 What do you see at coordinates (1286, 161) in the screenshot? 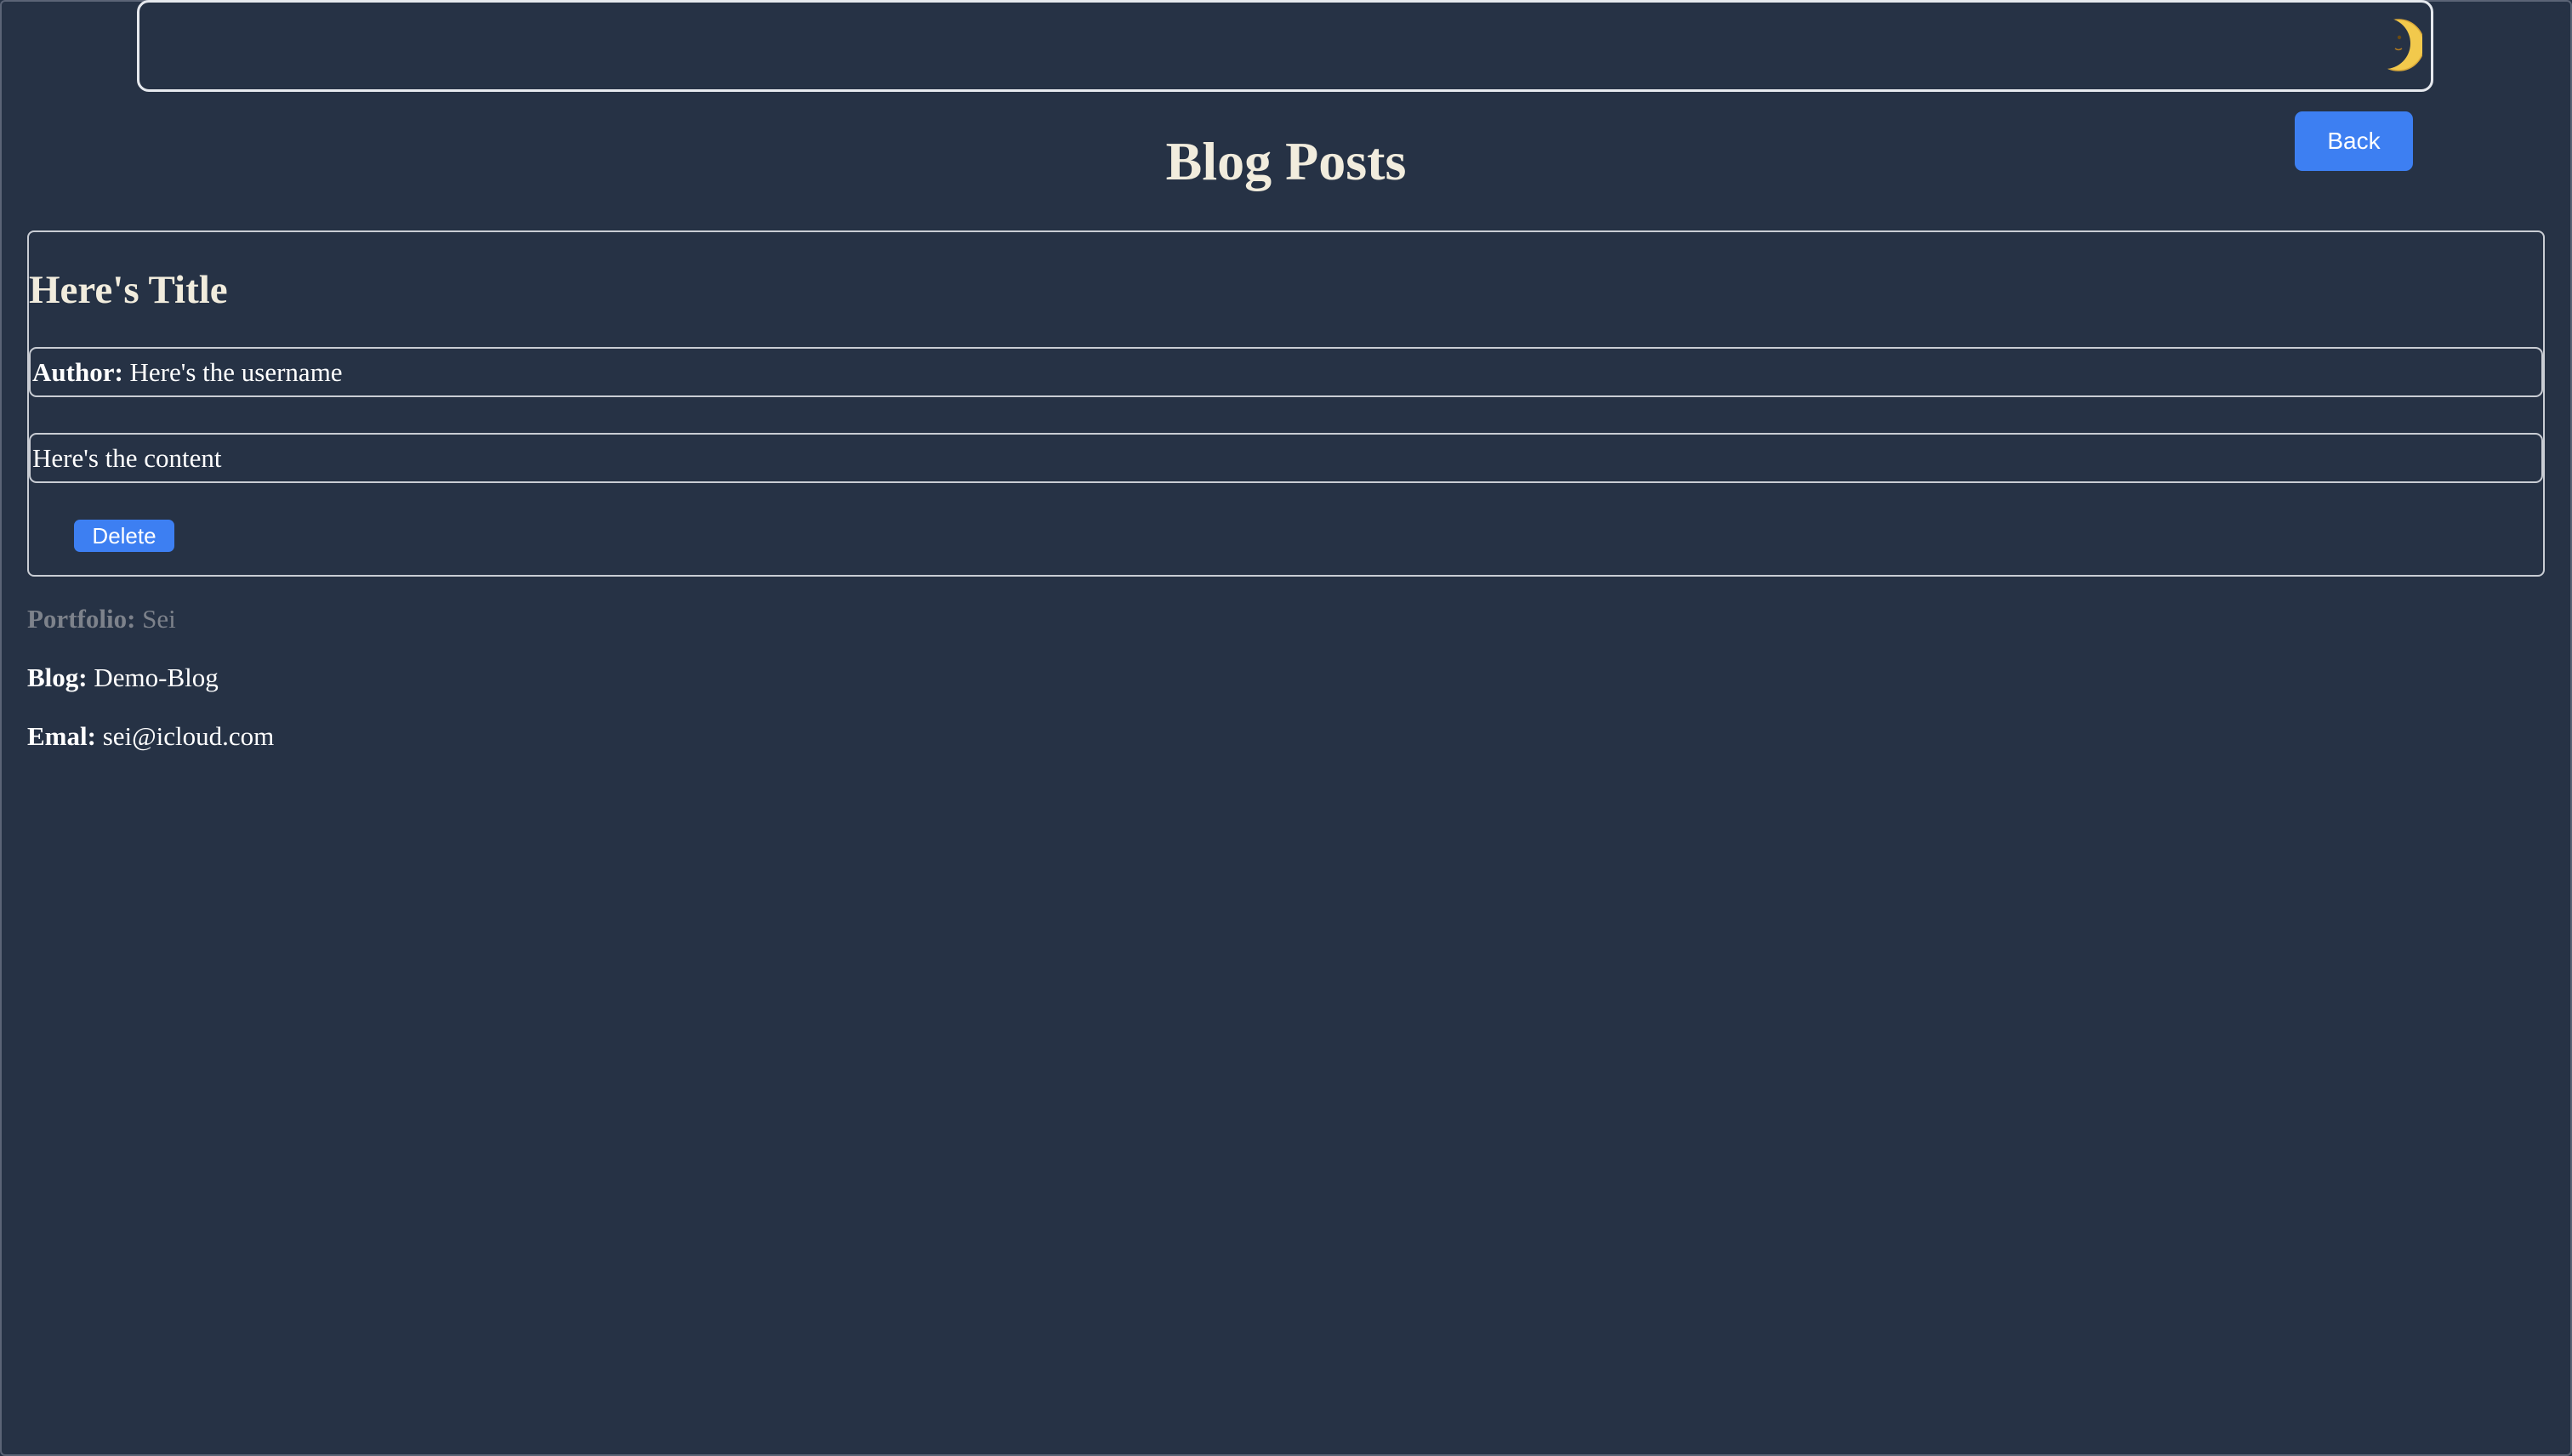
I see `page-title: Blog Posts` at bounding box center [1286, 161].